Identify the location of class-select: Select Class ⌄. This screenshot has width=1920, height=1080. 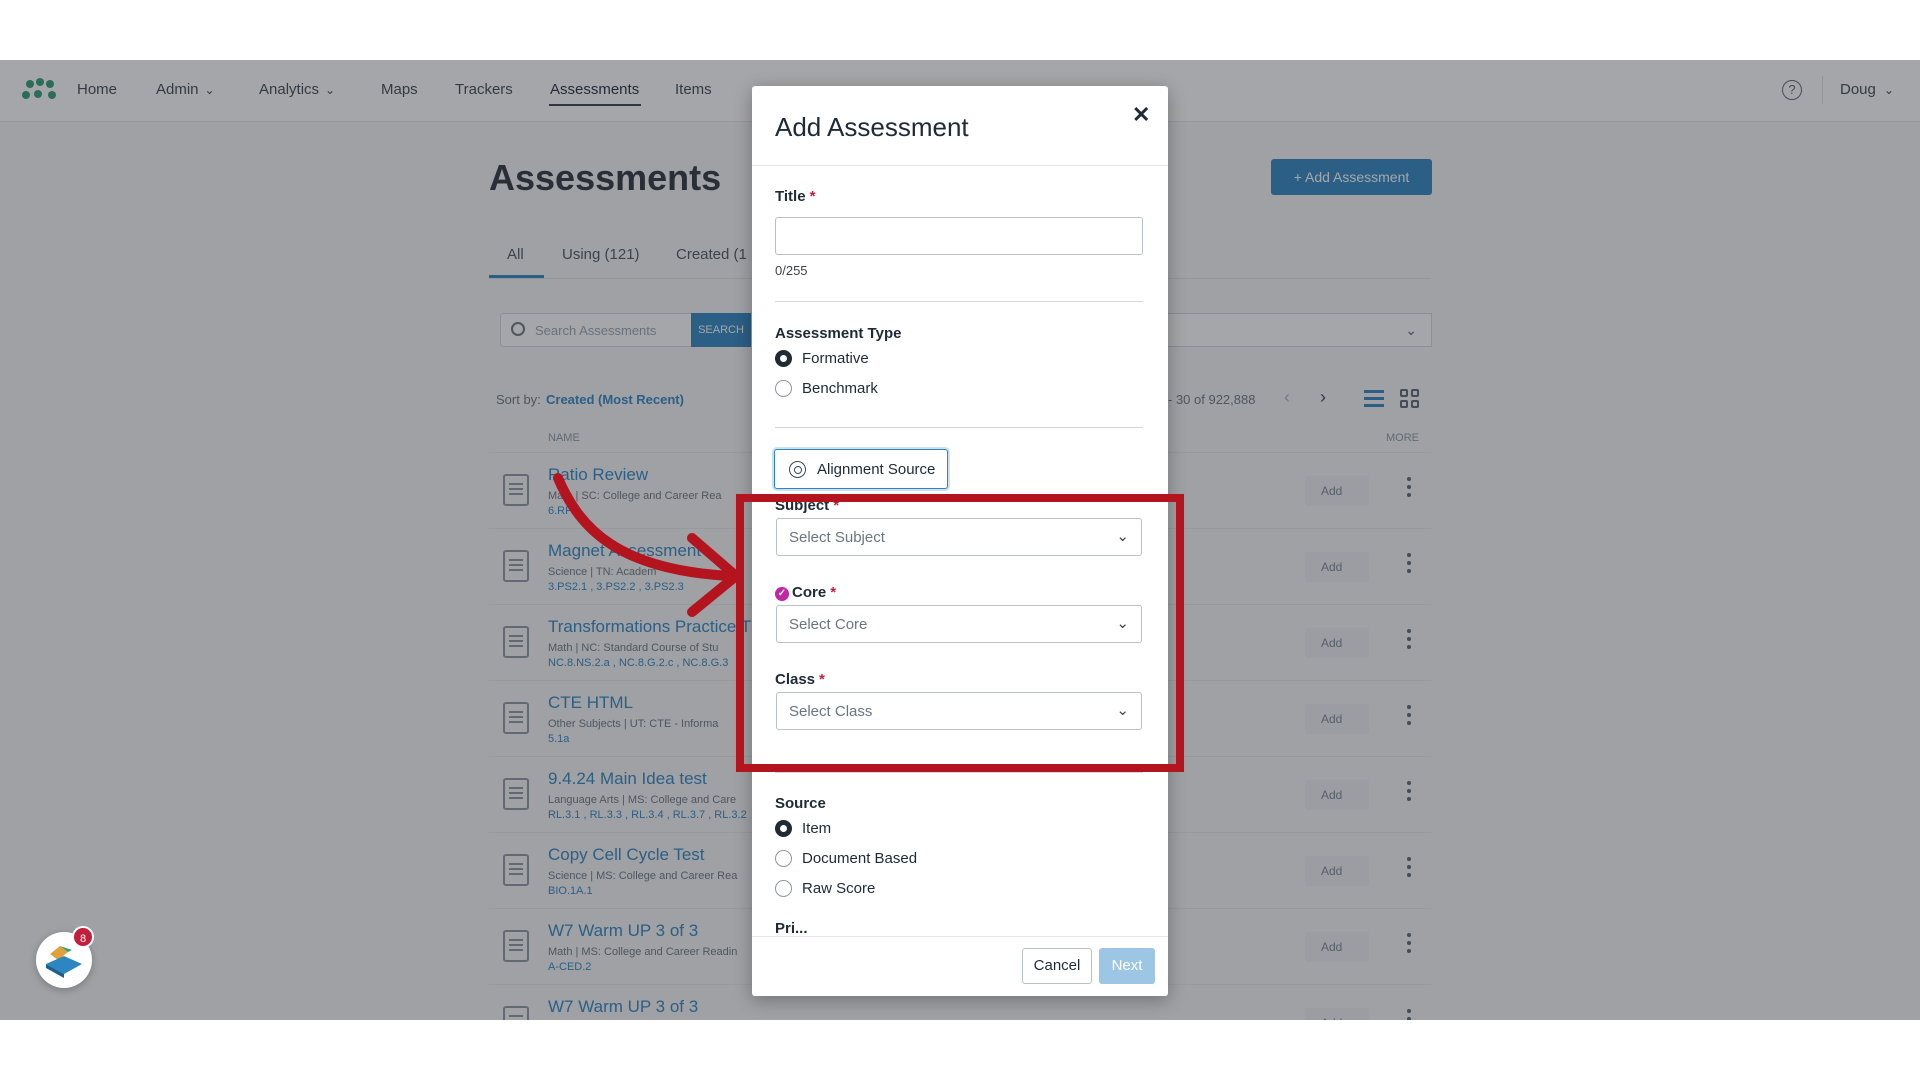
(959, 711).